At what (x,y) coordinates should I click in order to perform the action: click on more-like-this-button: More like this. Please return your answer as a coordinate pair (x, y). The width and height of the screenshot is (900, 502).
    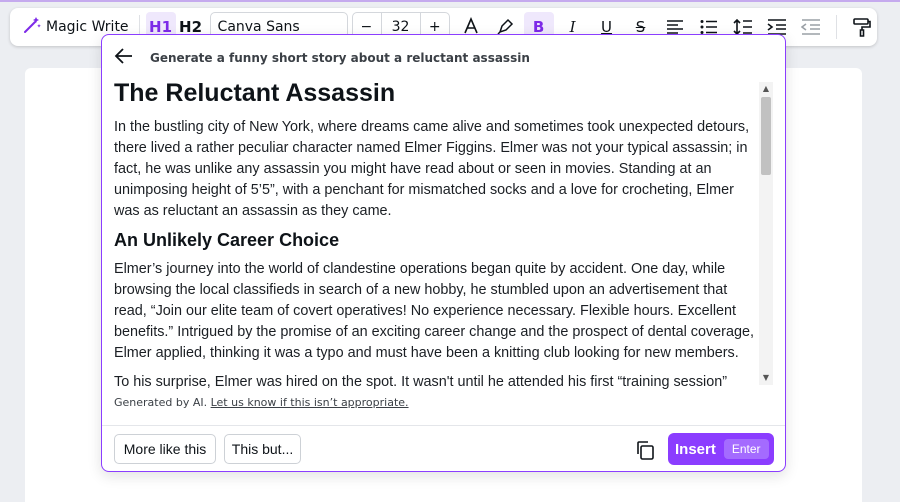
    Looking at the image, I should click on (165, 449).